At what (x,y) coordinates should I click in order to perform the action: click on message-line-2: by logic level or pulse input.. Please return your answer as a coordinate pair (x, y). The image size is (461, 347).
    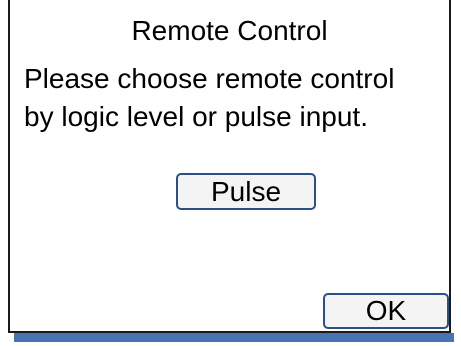
    Looking at the image, I should click on (196, 116).